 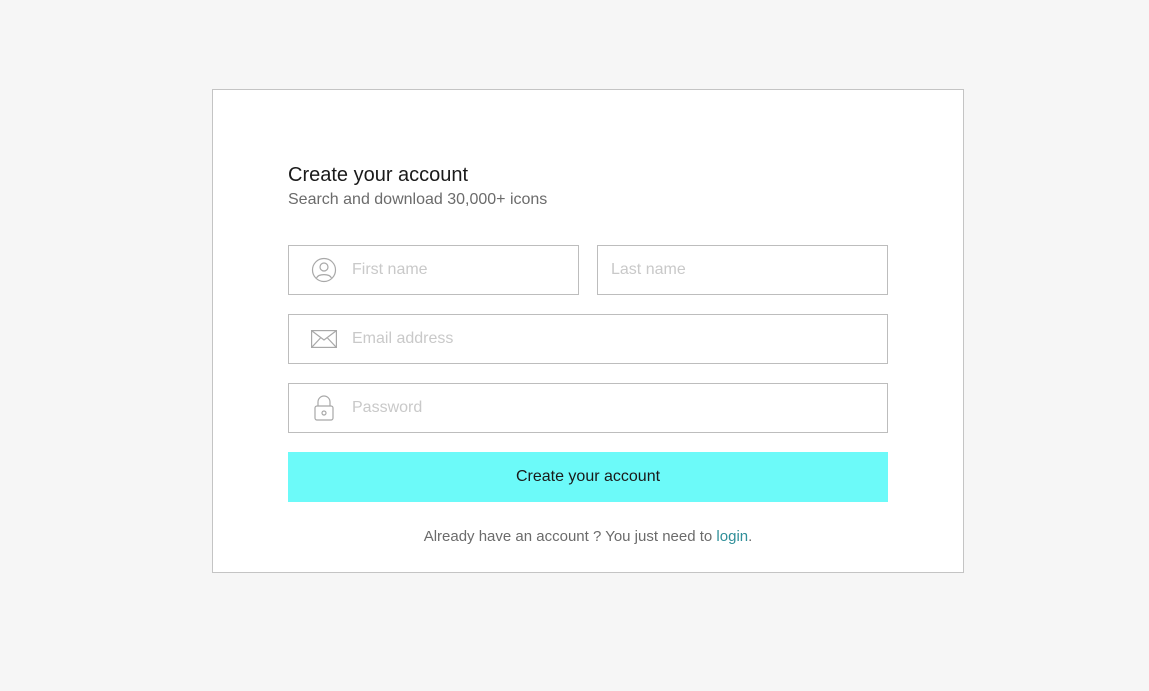 What do you see at coordinates (750, 536) in the screenshot?
I see `login-prompt-end: .` at bounding box center [750, 536].